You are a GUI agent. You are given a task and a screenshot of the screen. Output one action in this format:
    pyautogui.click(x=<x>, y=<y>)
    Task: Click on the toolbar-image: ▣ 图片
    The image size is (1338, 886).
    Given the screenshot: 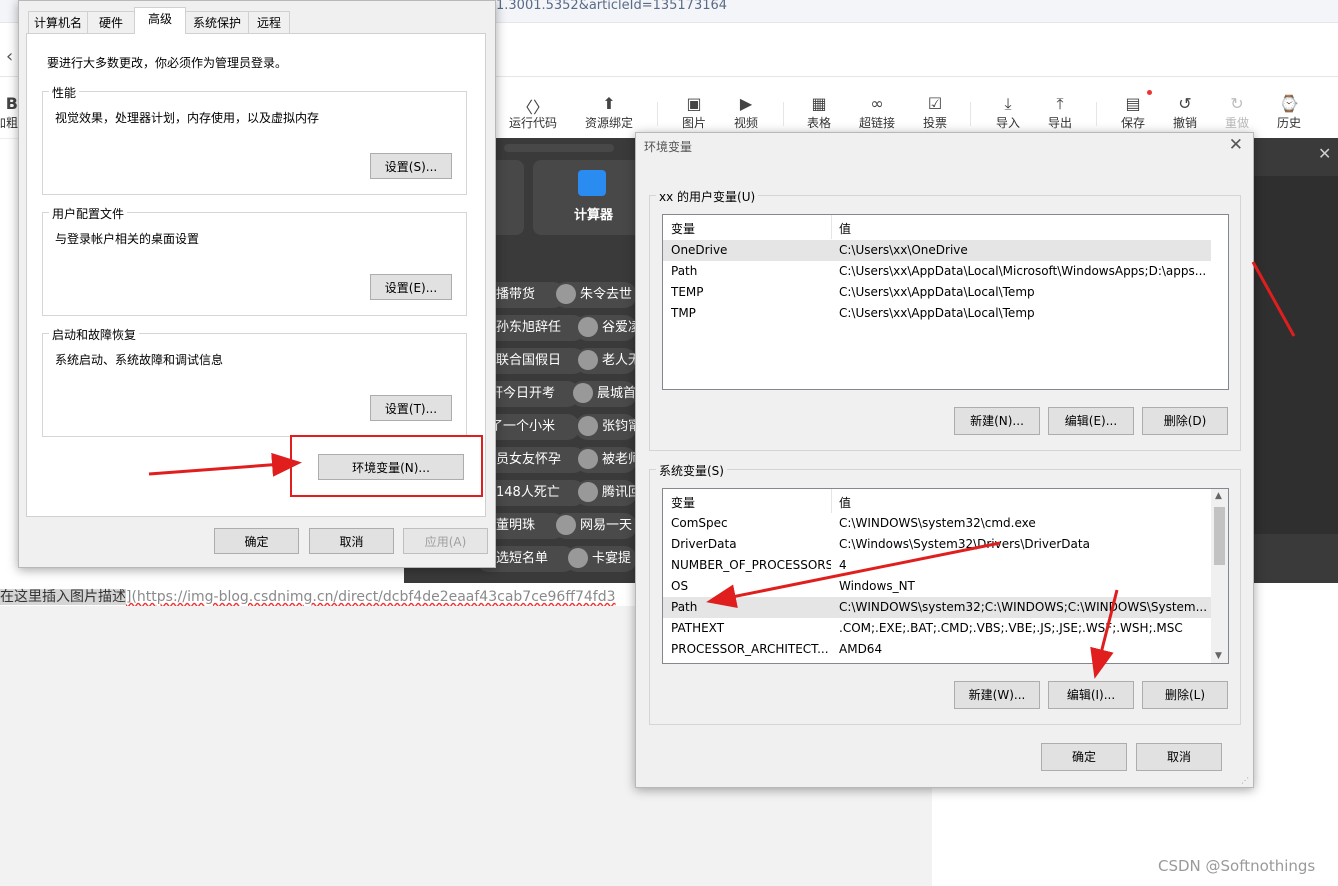 What is the action you would take?
    pyautogui.click(x=694, y=112)
    